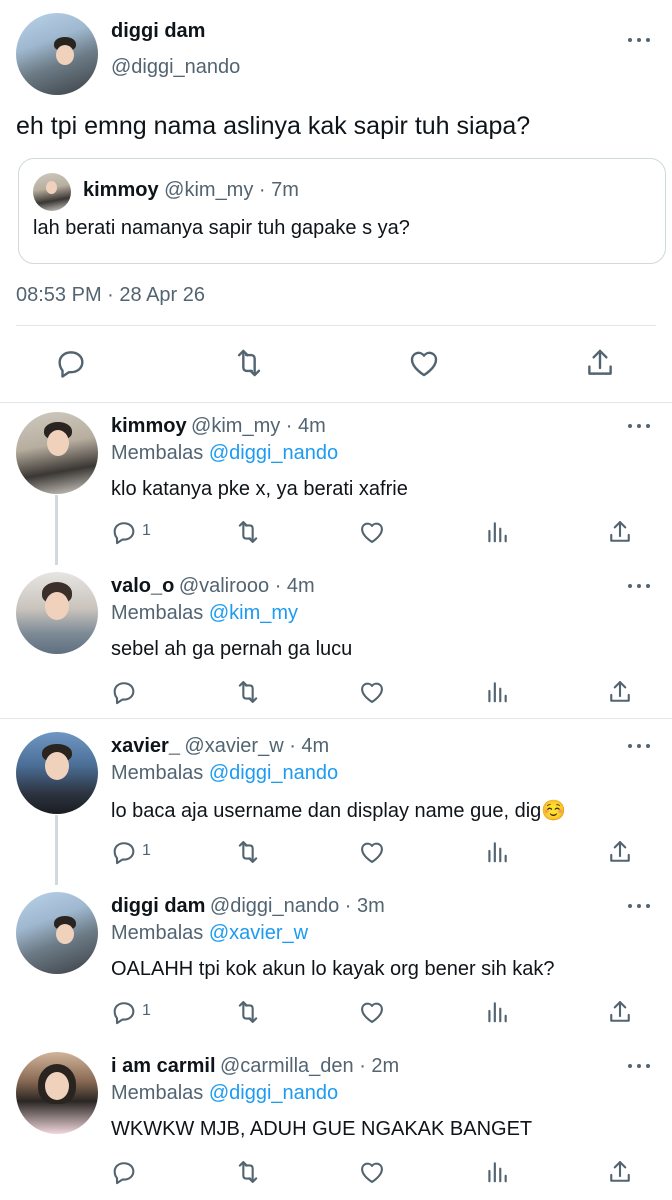  I want to click on timestamp: 08:53 PM · 28 Apr 26, so click(111, 295).